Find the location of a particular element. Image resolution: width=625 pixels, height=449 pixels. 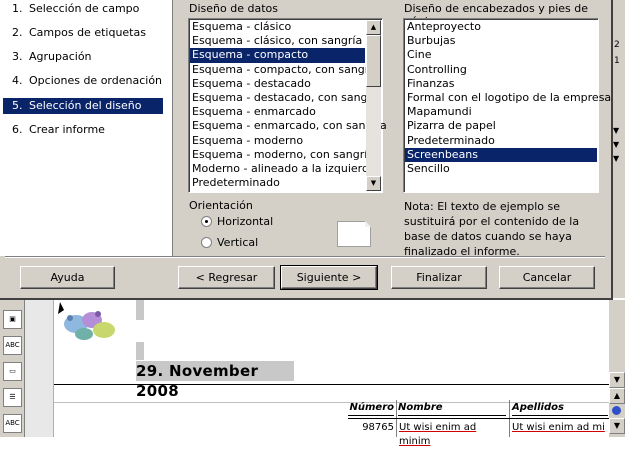

orientation-vertical-radio is located at coordinates (206, 242).